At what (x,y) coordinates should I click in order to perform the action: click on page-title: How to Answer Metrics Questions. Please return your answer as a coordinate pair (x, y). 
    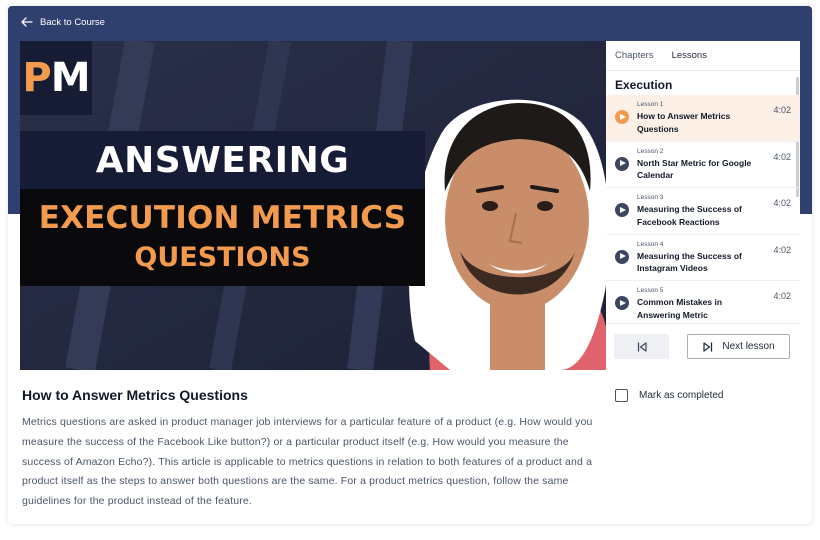
    Looking at the image, I should click on (135, 395).